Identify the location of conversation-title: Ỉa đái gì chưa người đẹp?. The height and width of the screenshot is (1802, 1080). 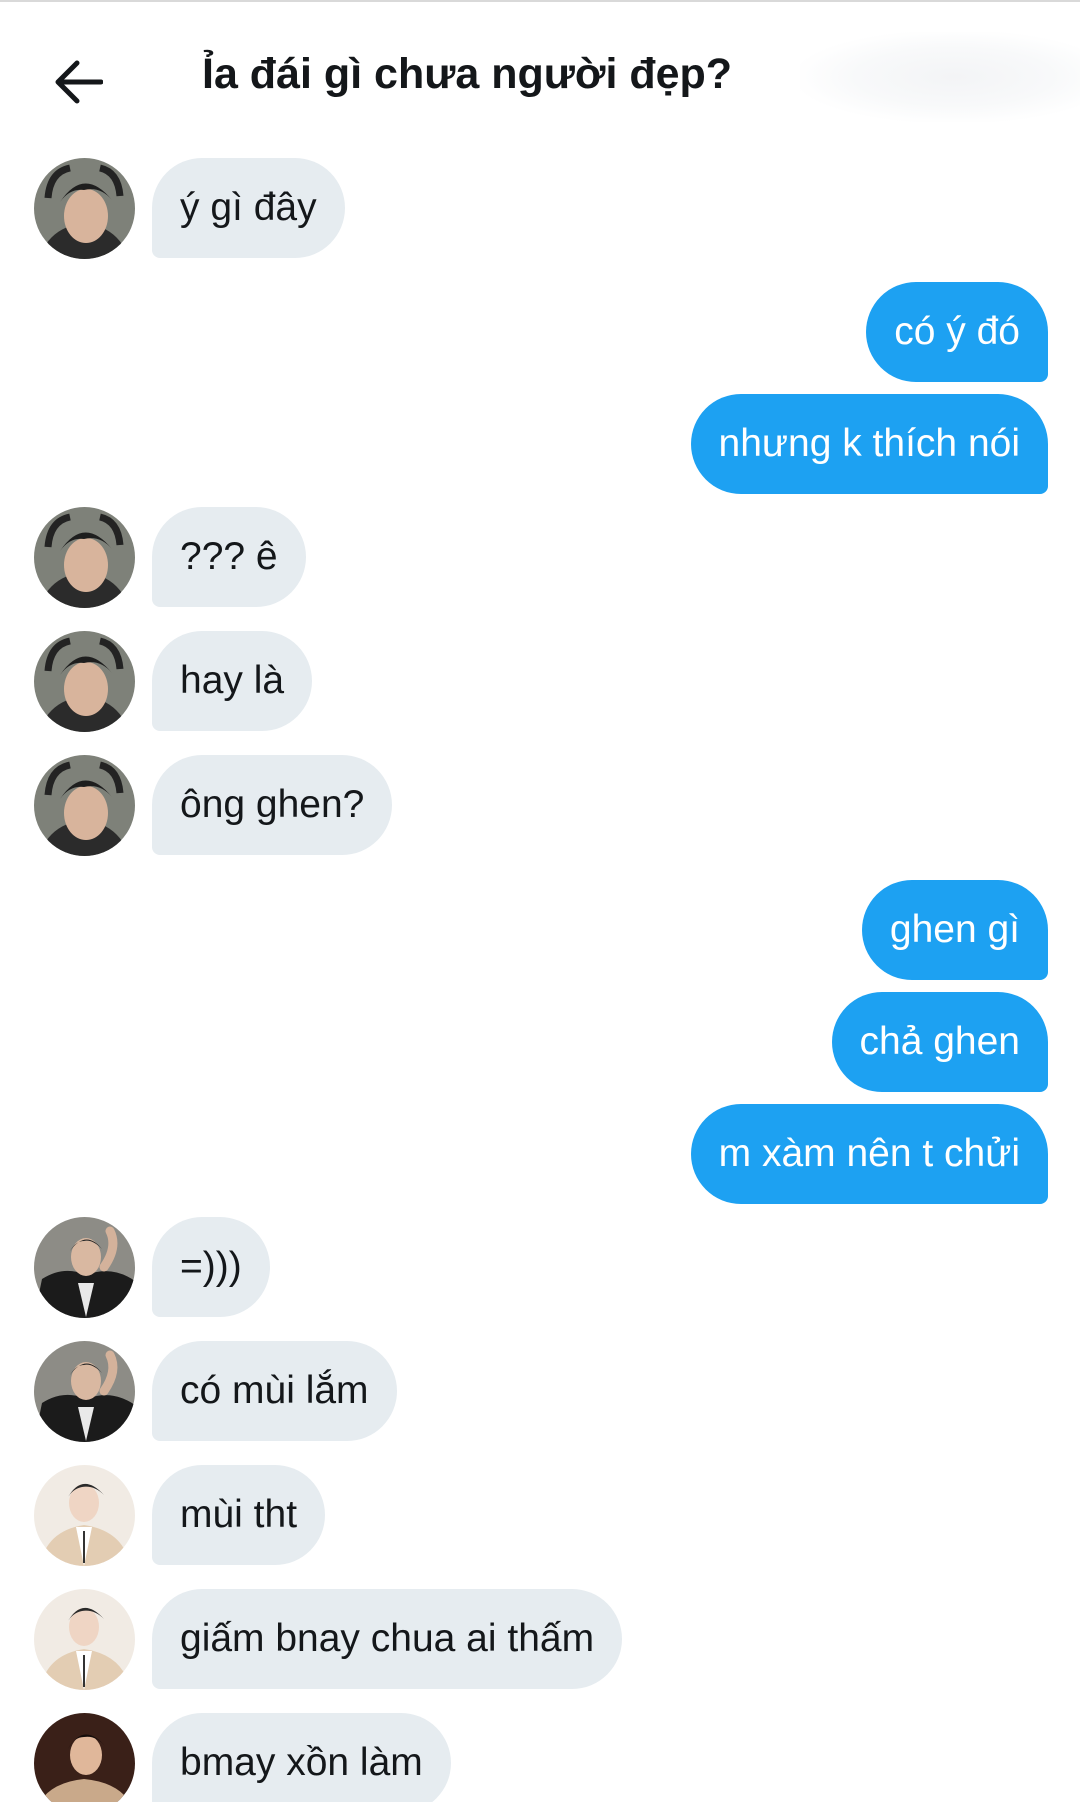
(467, 74).